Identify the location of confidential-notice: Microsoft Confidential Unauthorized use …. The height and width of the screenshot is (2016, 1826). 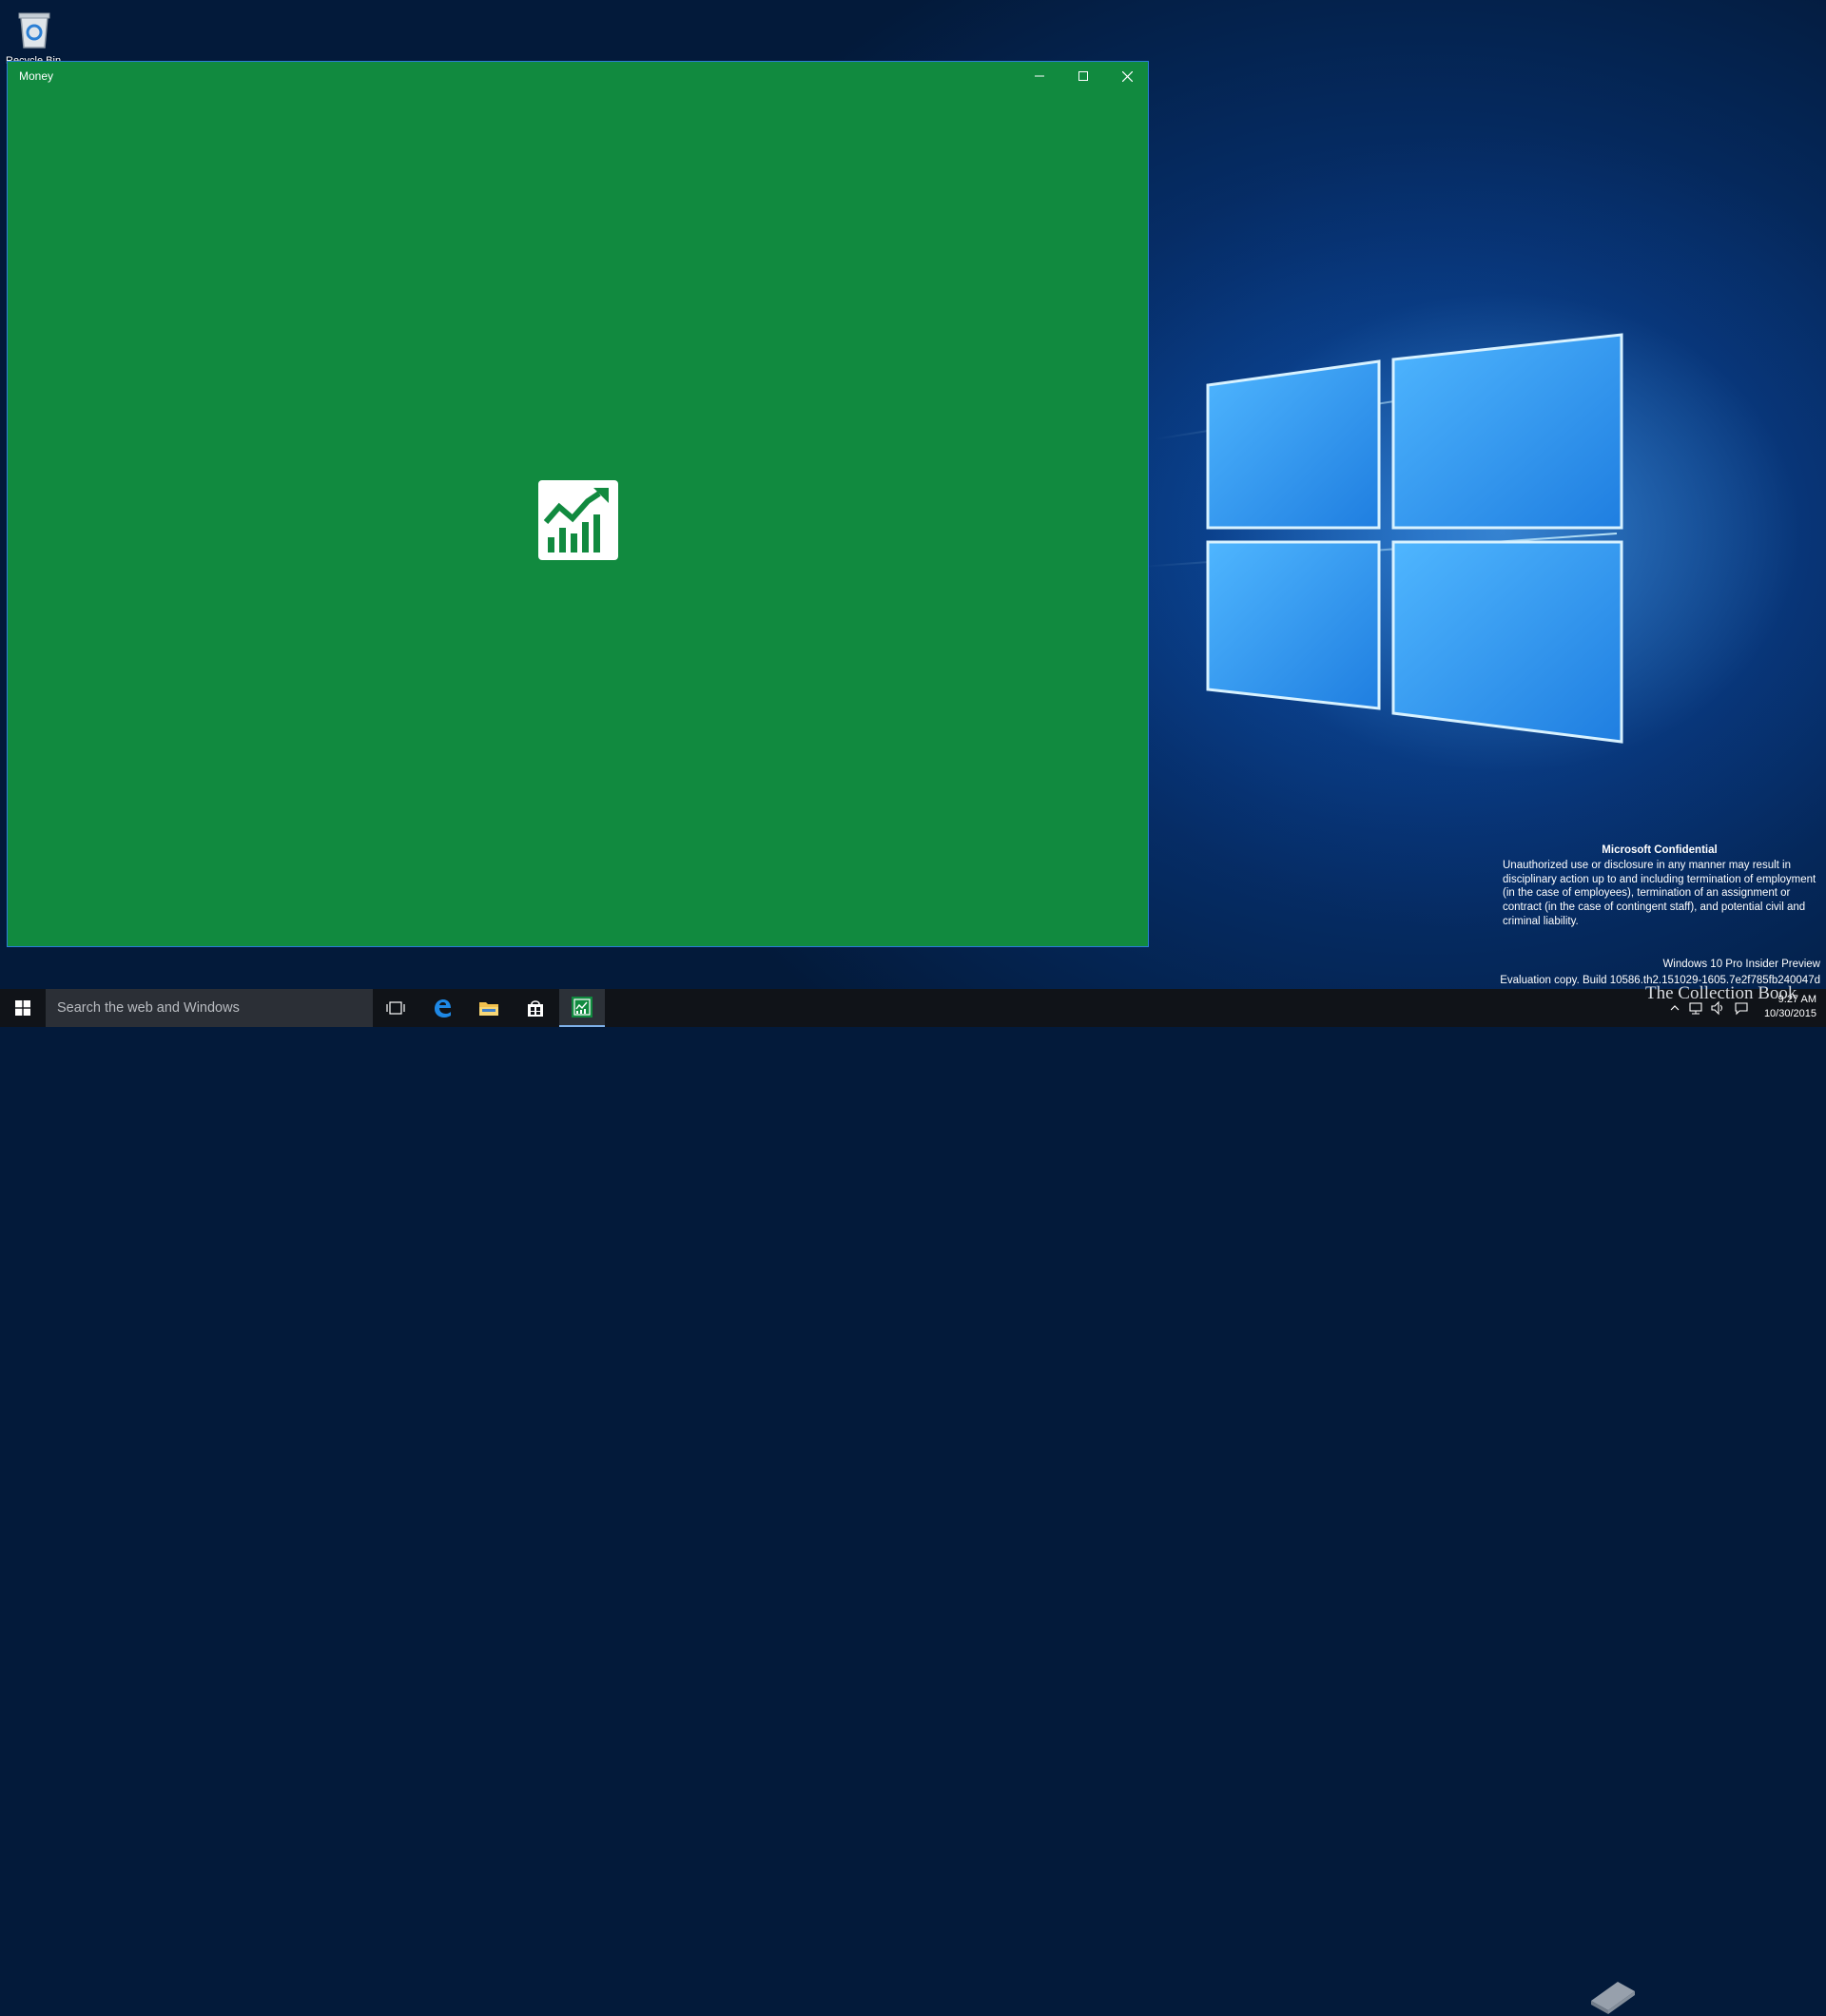
(1659, 886).